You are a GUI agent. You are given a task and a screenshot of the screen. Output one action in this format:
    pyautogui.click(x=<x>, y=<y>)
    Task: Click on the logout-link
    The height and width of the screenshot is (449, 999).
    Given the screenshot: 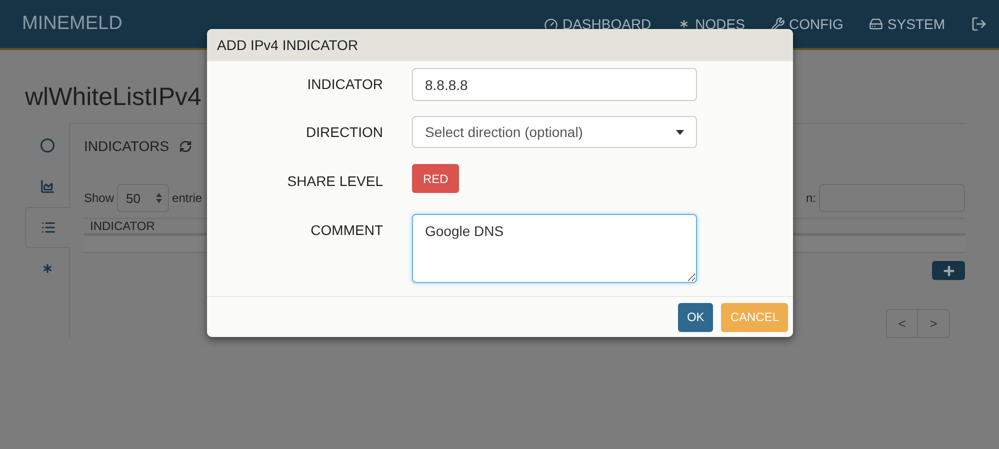 What is the action you would take?
    pyautogui.click(x=979, y=24)
    